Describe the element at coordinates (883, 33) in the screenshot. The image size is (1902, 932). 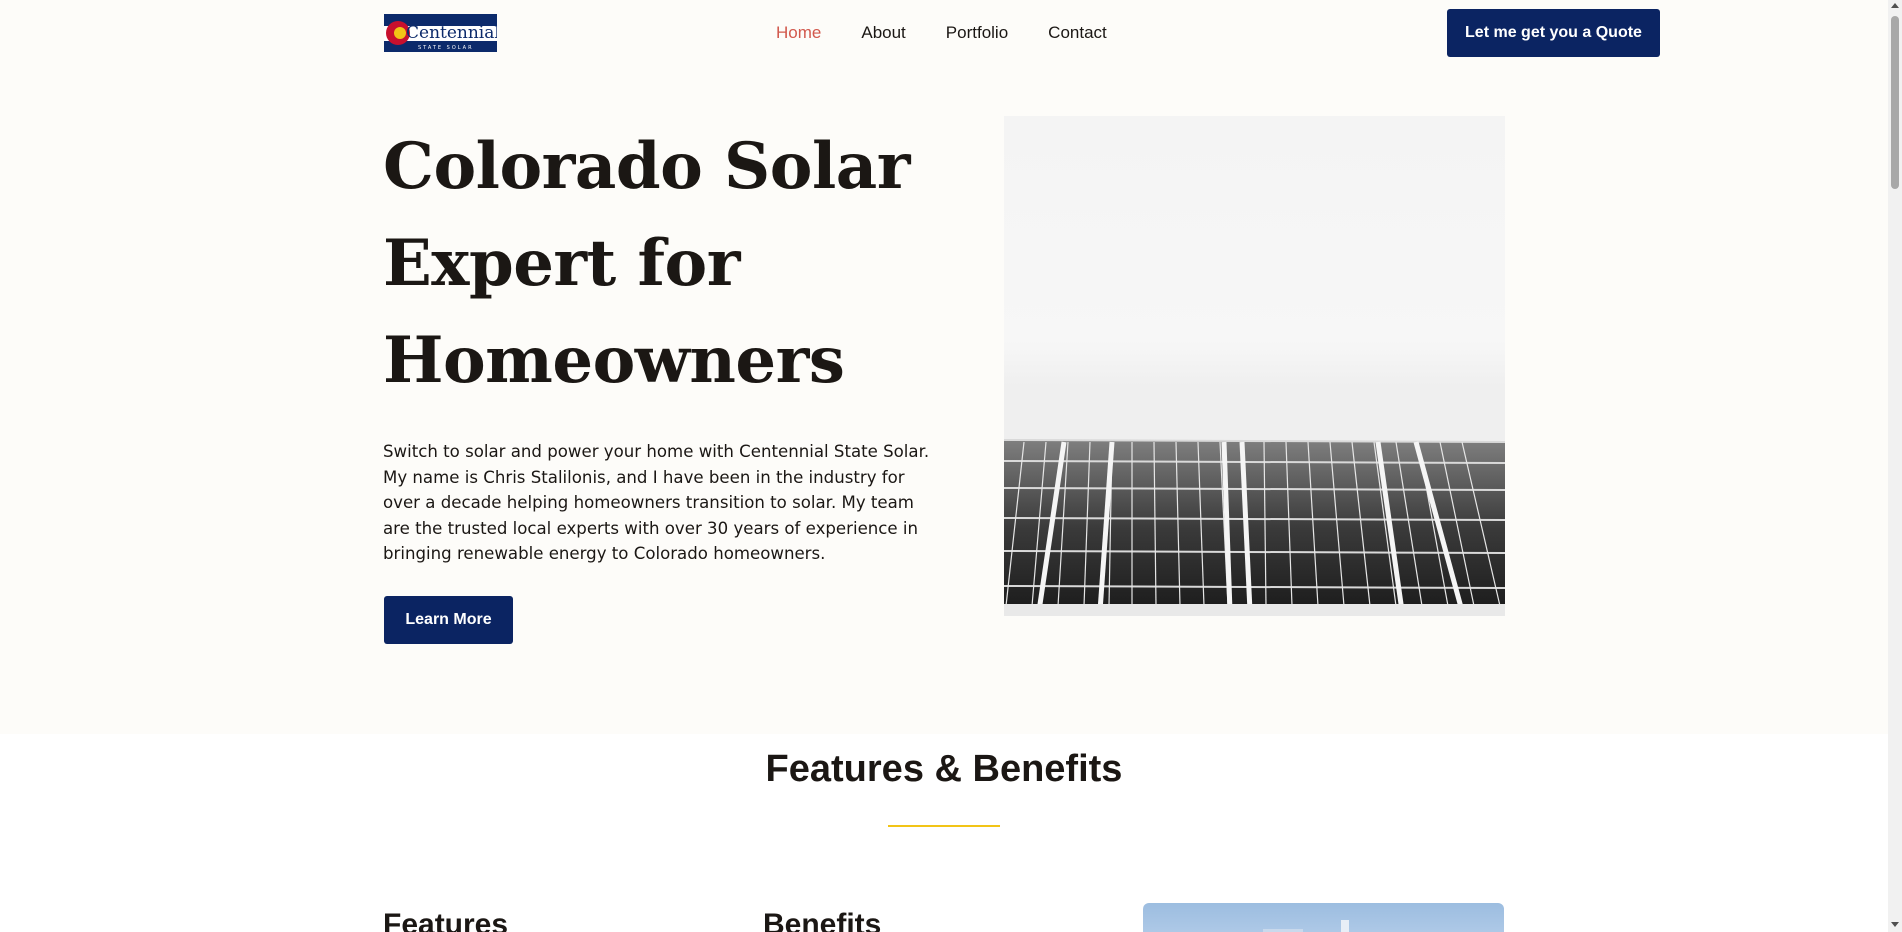
I see `nav-about: About` at that location.